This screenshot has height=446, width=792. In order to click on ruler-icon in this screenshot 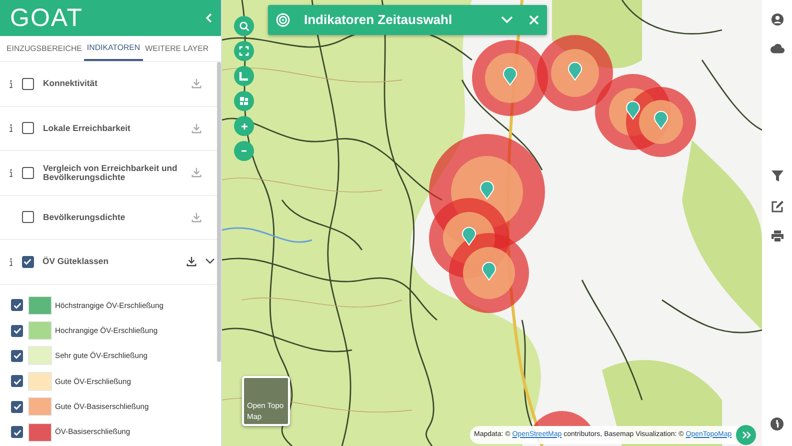, I will do `click(244, 76)`.